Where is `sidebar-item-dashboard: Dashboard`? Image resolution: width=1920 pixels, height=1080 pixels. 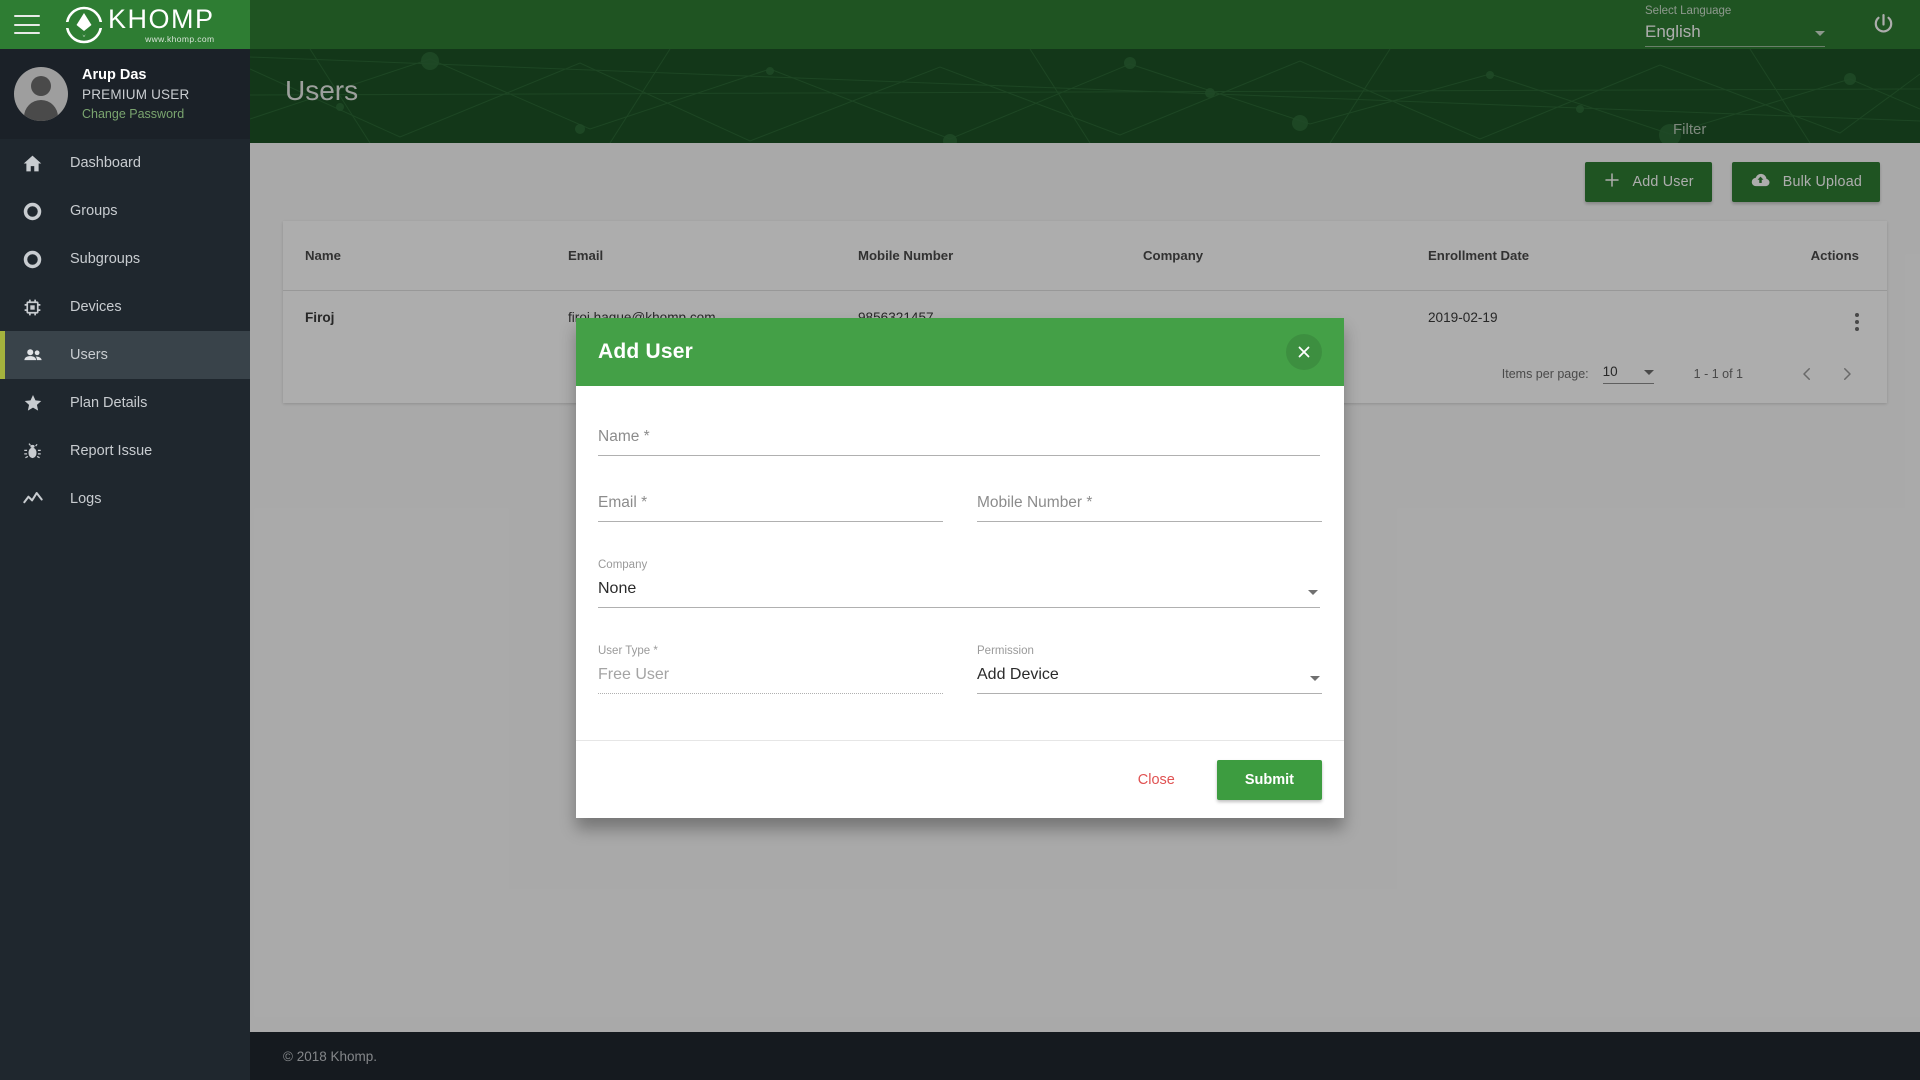 sidebar-item-dashboard: Dashboard is located at coordinates (125, 163).